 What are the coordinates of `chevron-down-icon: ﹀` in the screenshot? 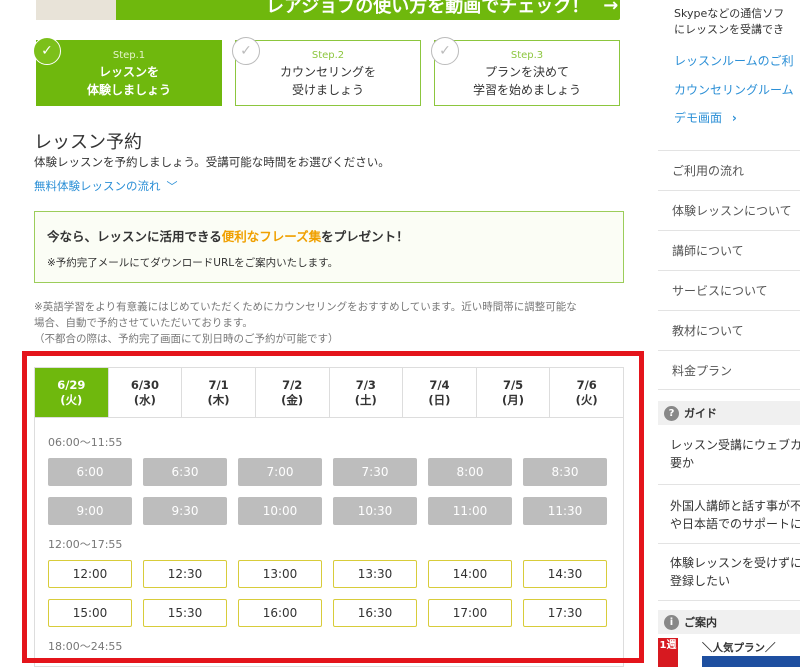 It's located at (172, 186).